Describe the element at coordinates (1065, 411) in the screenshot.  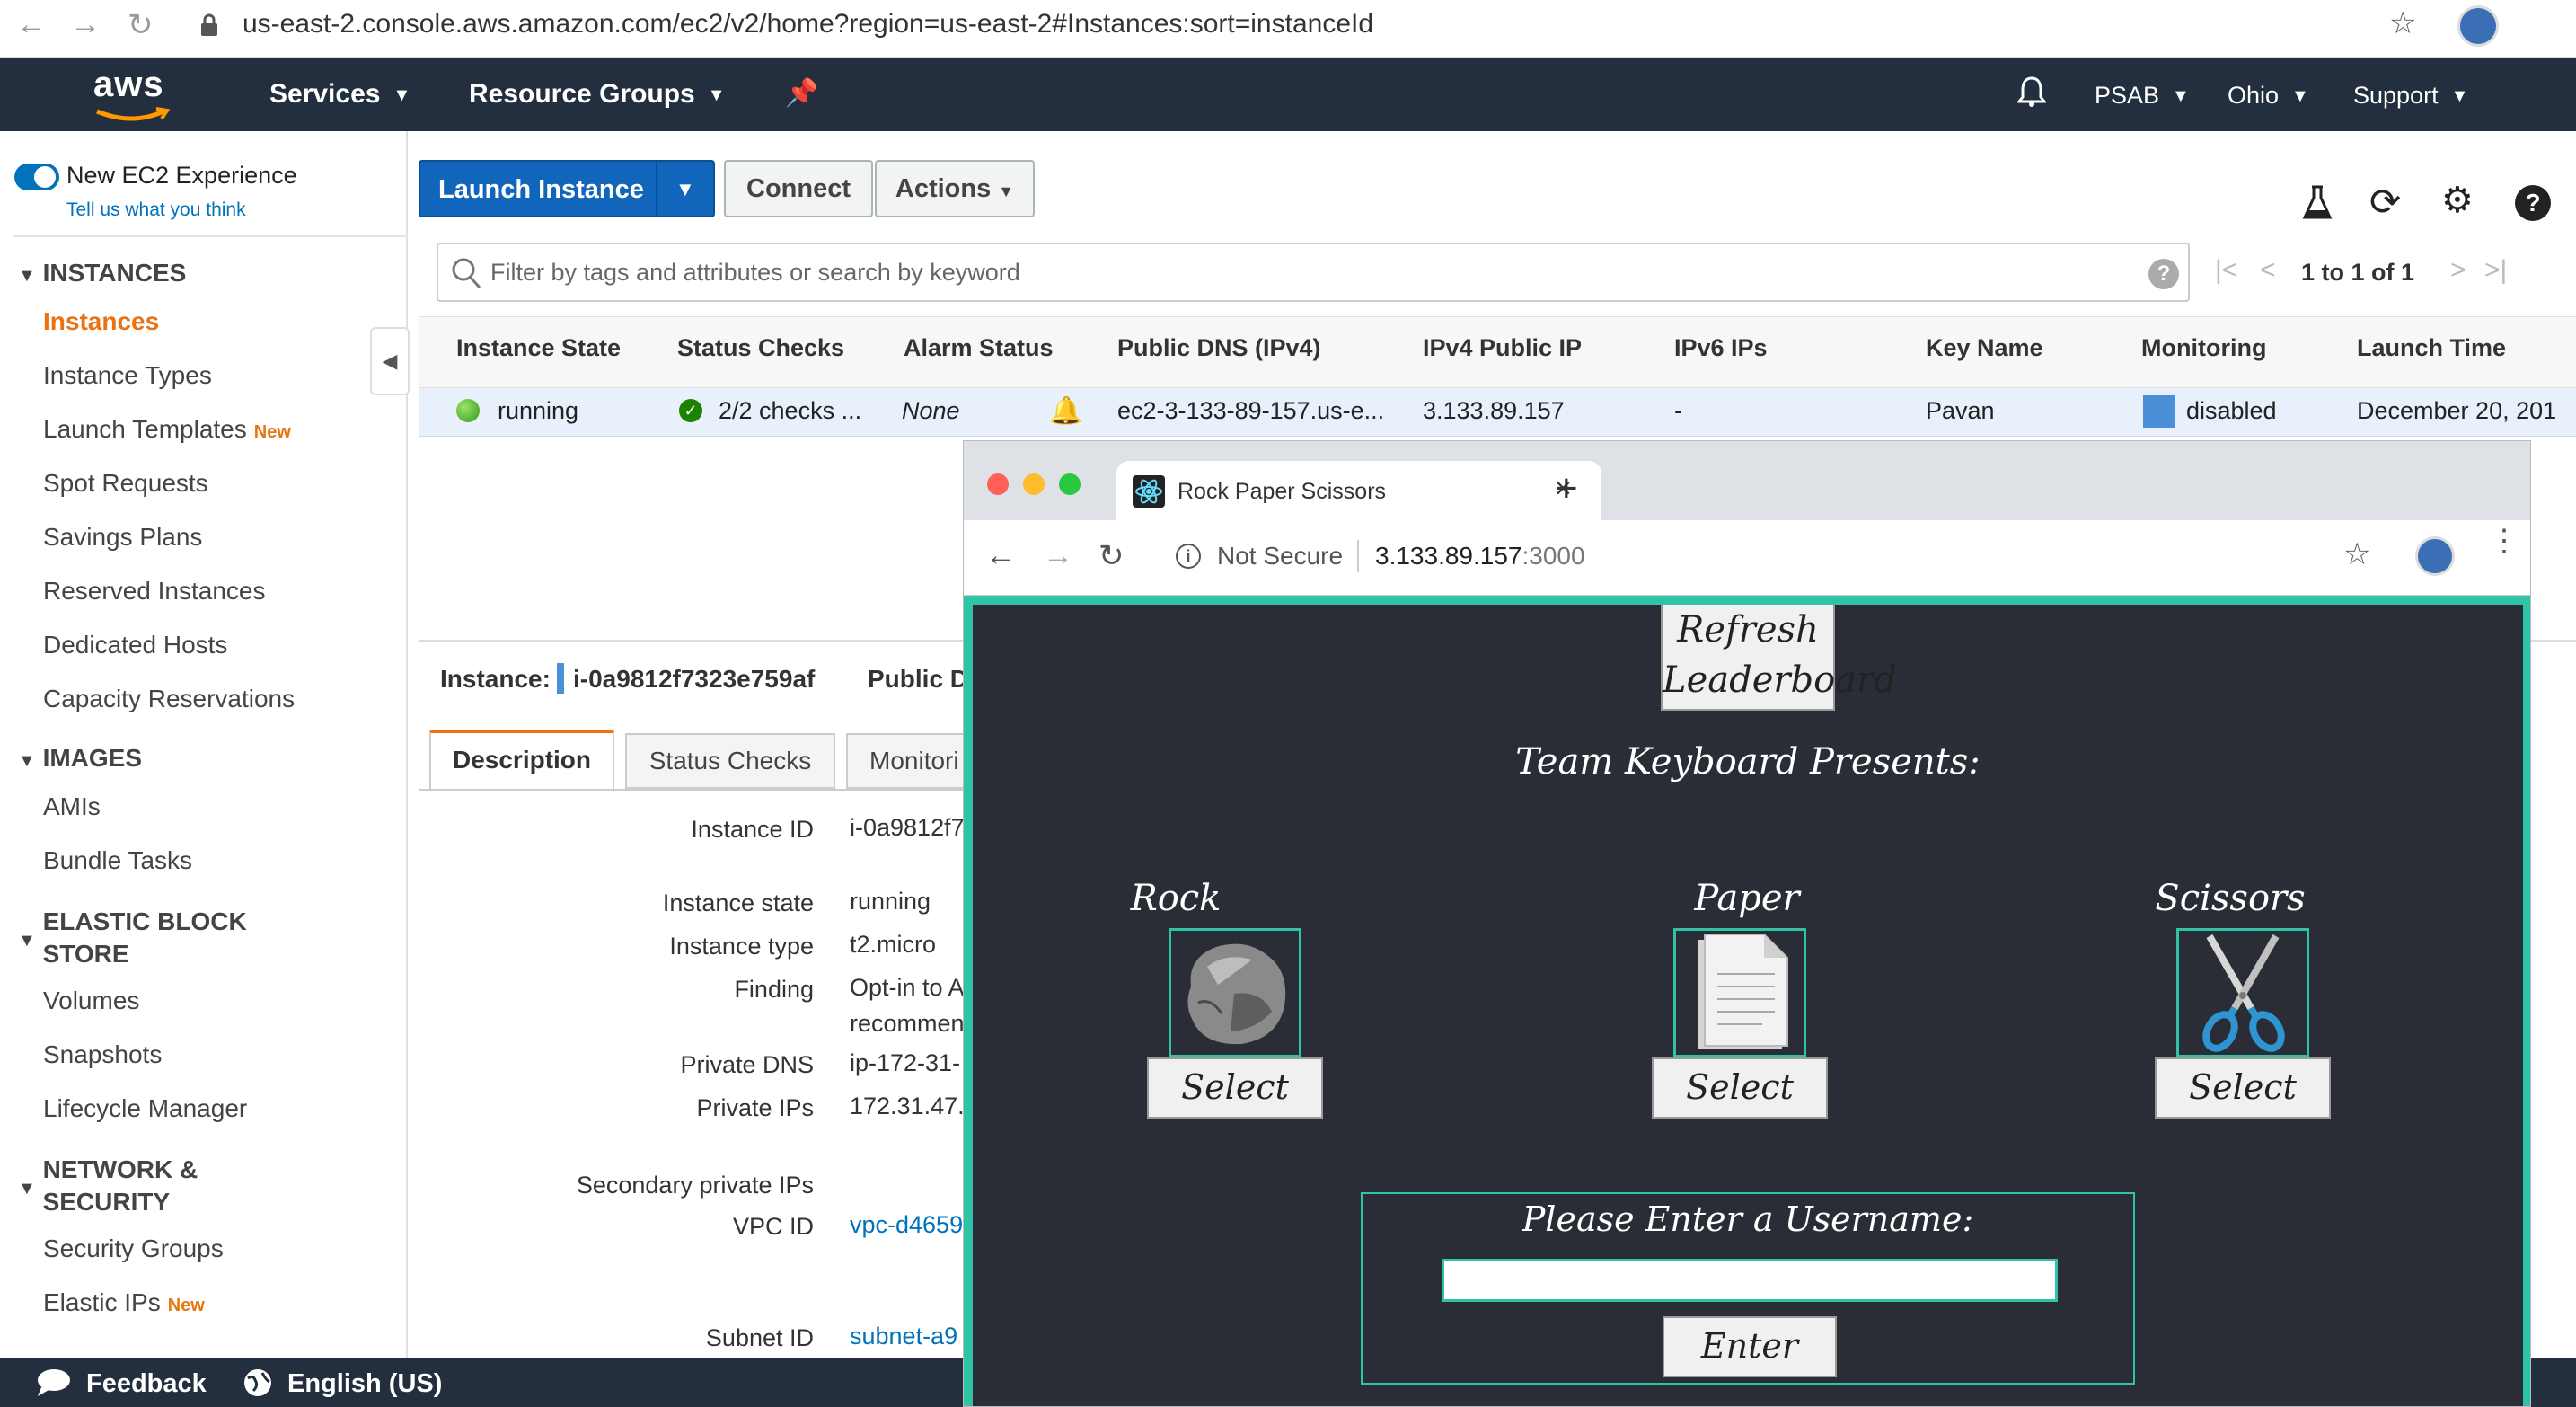
I see `add-alarm-icon: 🔔` at that location.